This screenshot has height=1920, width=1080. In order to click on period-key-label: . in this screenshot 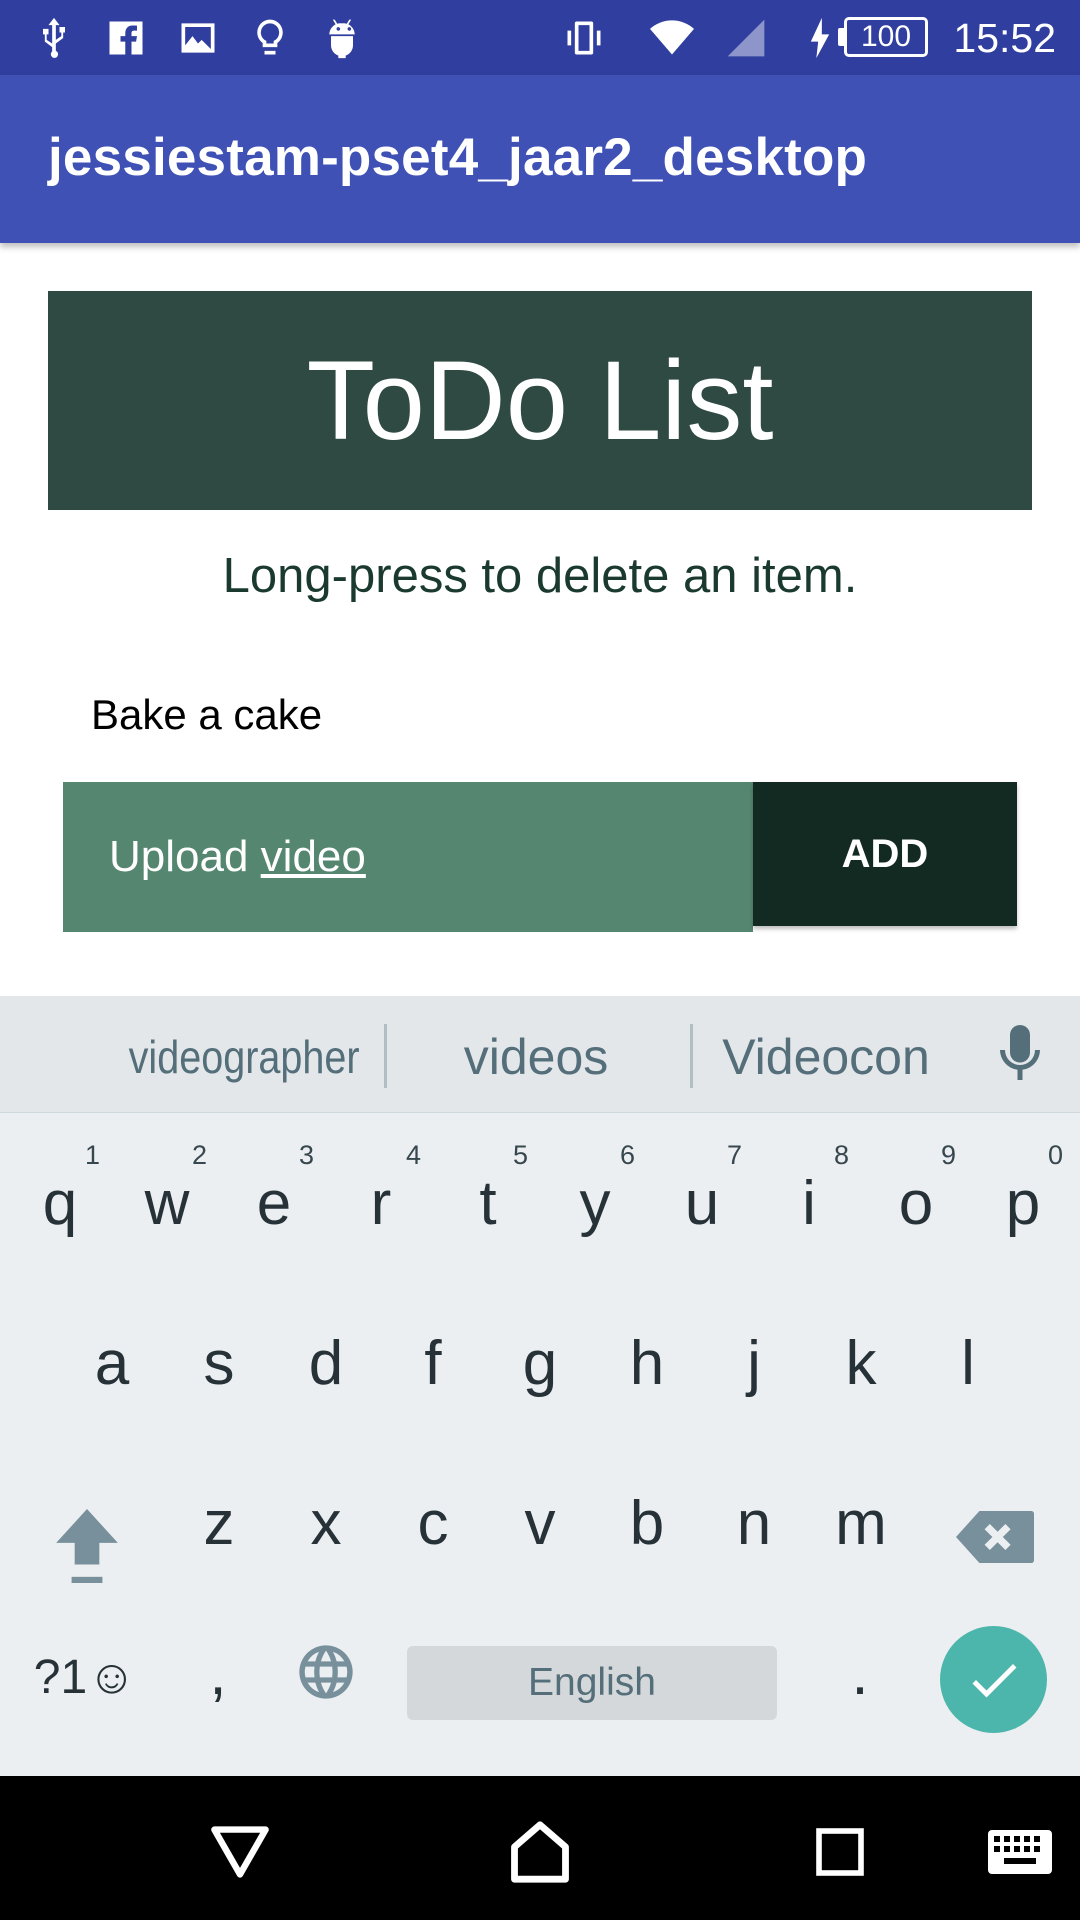, I will do `click(860, 1673)`.